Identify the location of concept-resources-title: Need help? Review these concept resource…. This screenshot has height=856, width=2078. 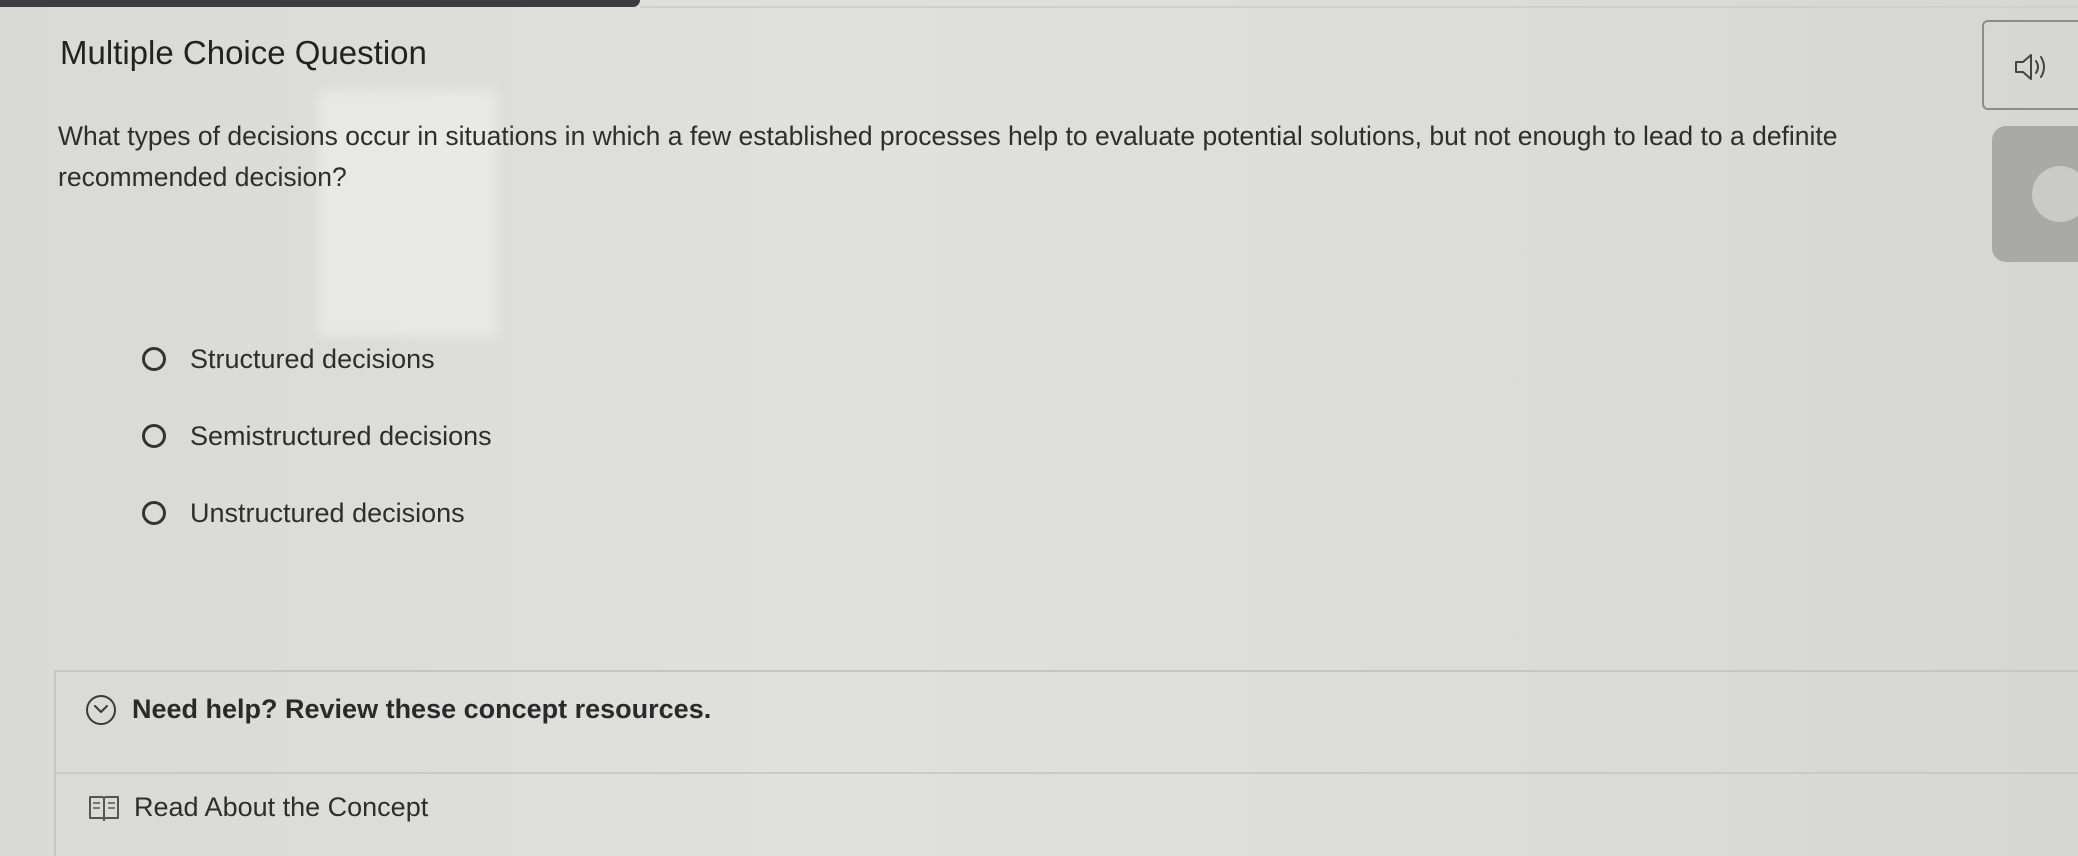
(422, 709).